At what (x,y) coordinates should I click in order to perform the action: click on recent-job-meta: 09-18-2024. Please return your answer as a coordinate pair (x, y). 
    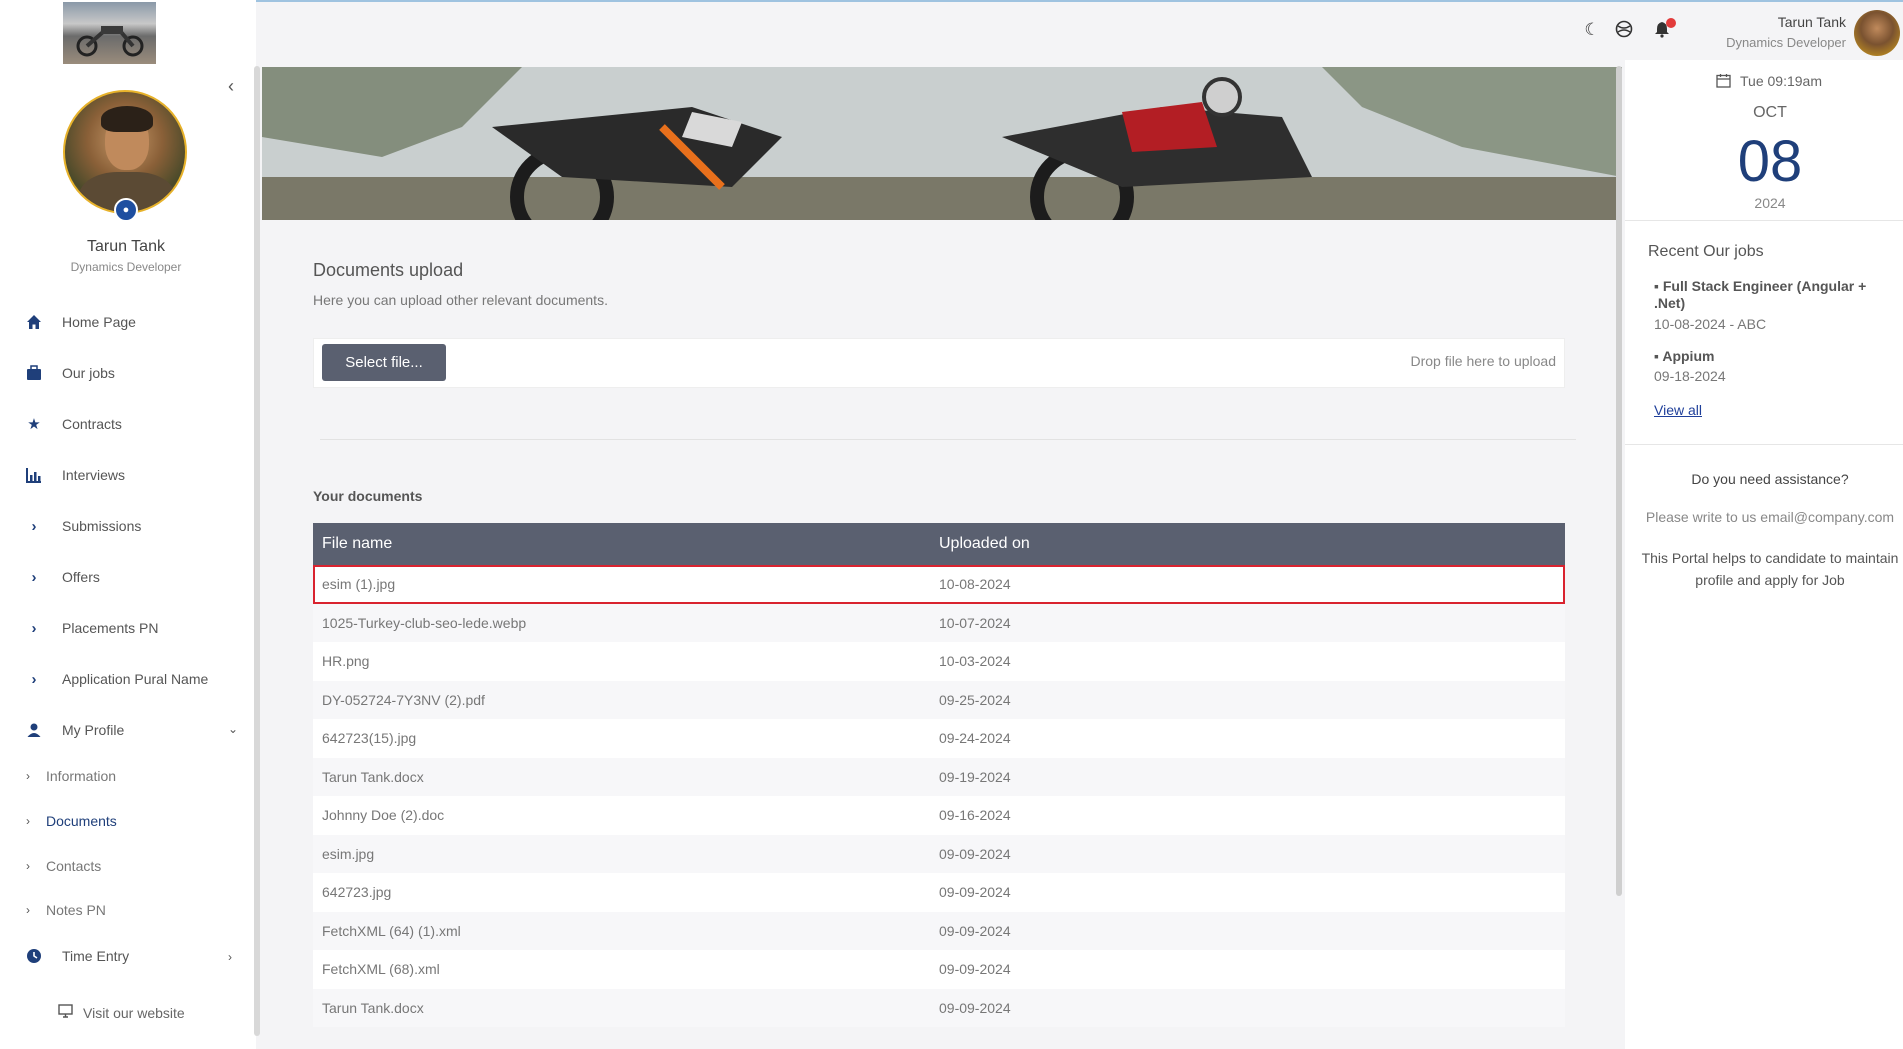
    Looking at the image, I should click on (1690, 376).